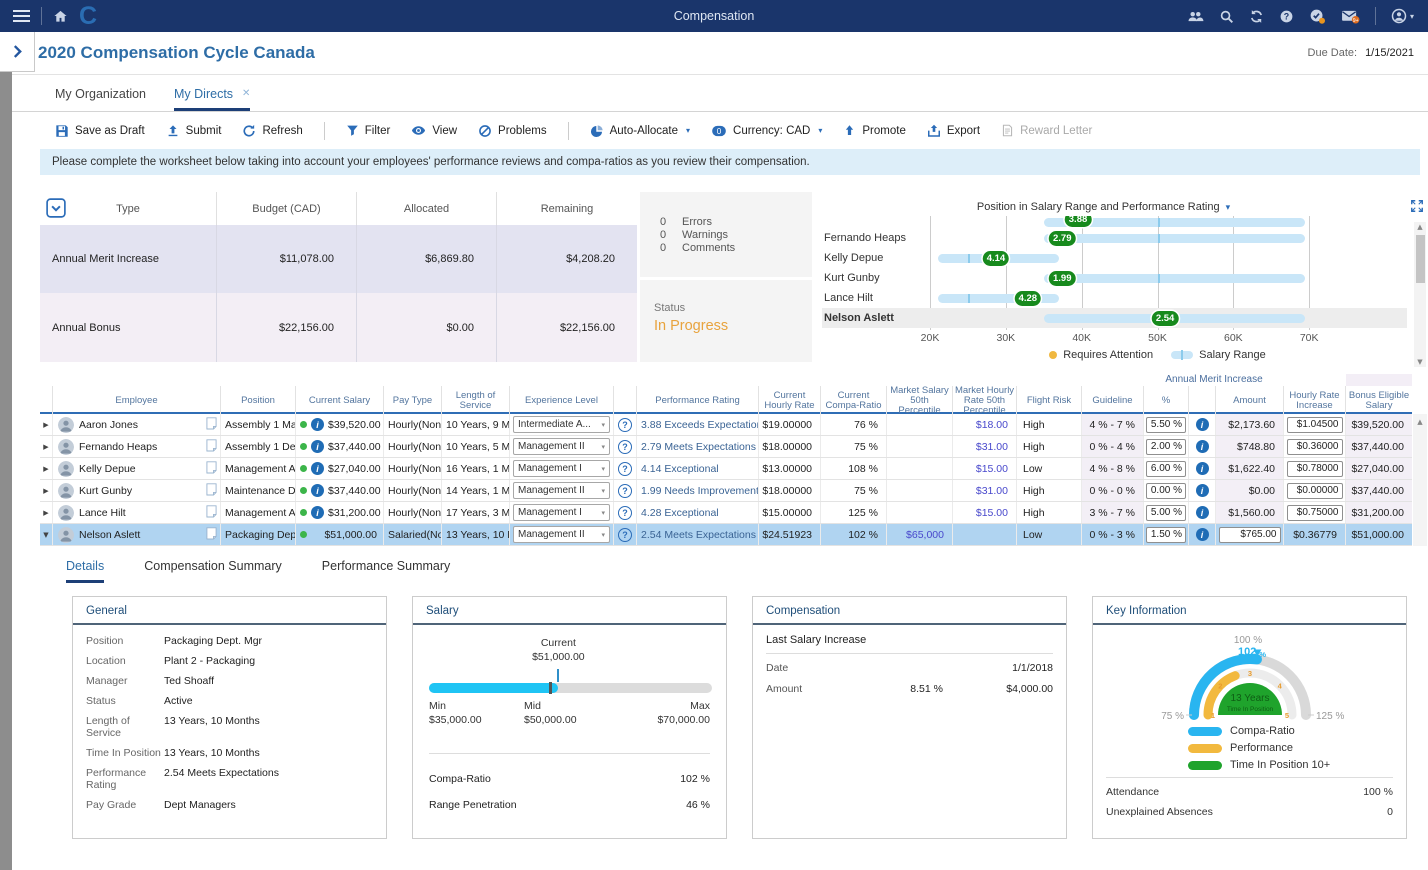  I want to click on employee-cell: Kelly Depue, so click(137, 468).